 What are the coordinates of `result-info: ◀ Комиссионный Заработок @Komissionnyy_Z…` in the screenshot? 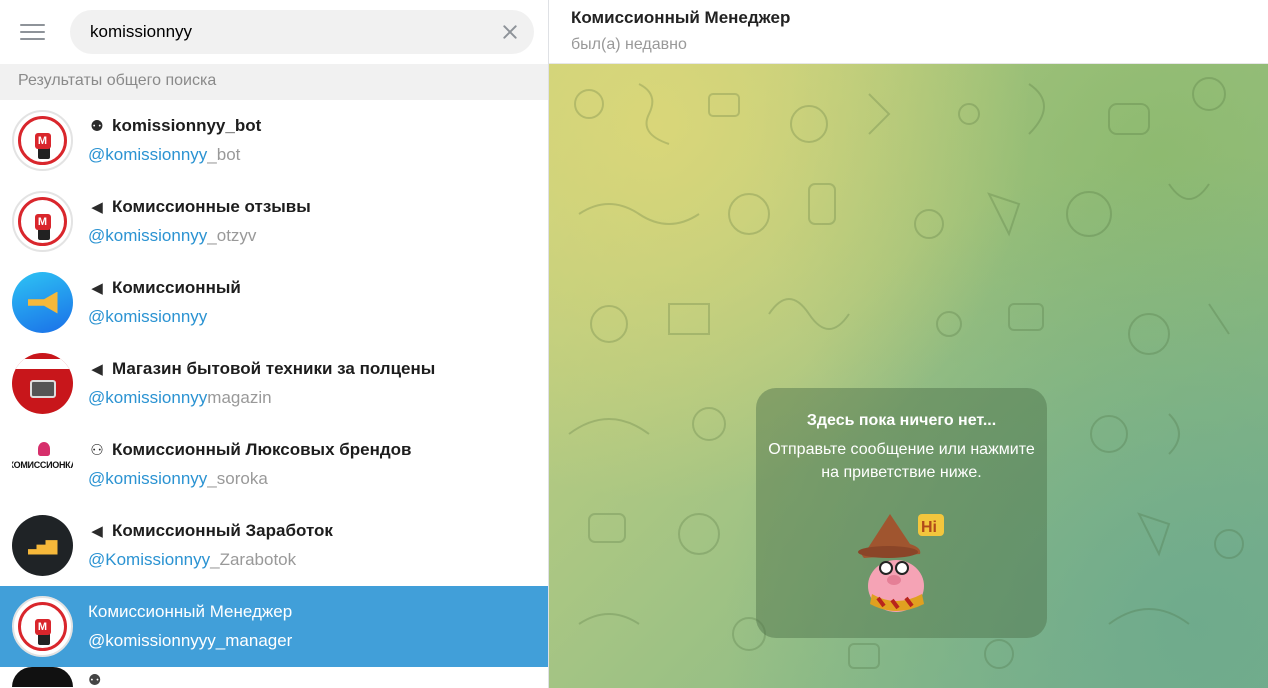 It's located at (312, 545).